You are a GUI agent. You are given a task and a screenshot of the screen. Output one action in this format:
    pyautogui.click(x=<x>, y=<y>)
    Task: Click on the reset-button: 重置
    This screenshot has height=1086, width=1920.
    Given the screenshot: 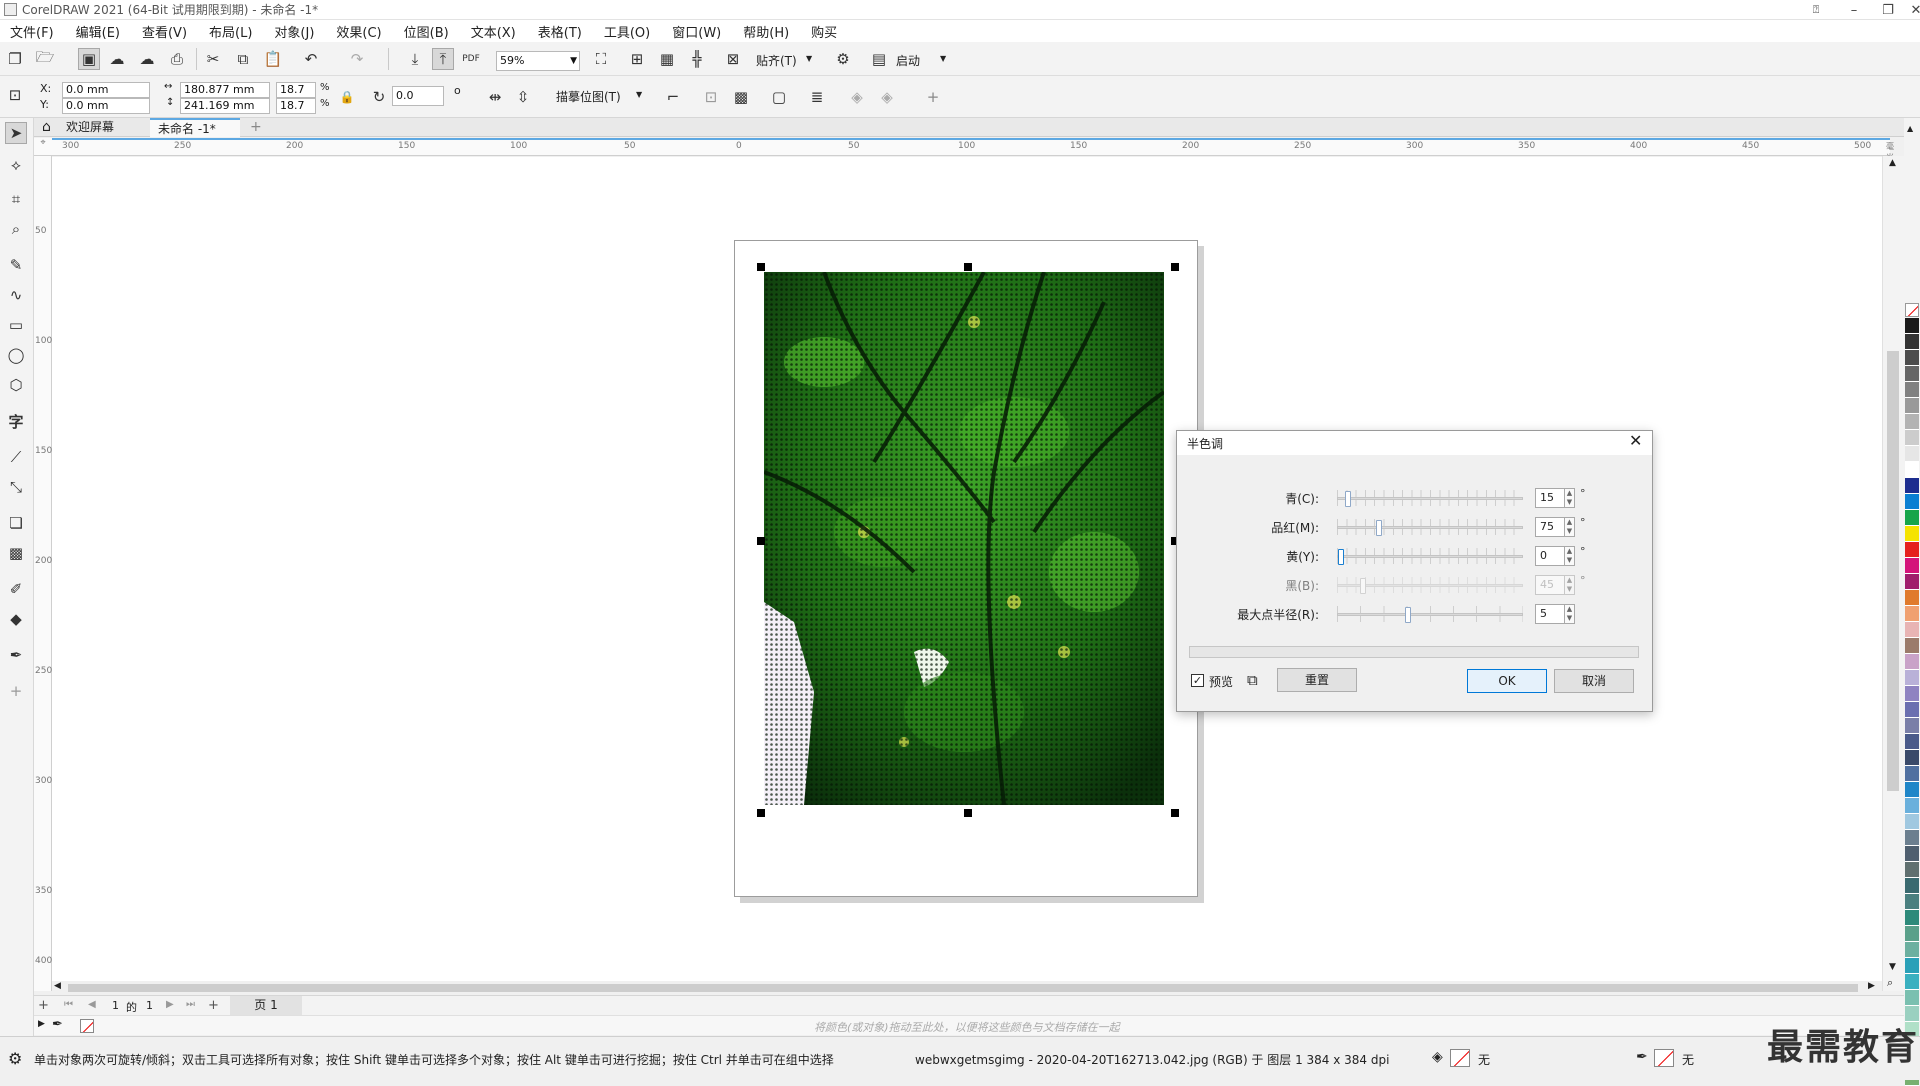 What is the action you would take?
    pyautogui.click(x=1317, y=680)
    